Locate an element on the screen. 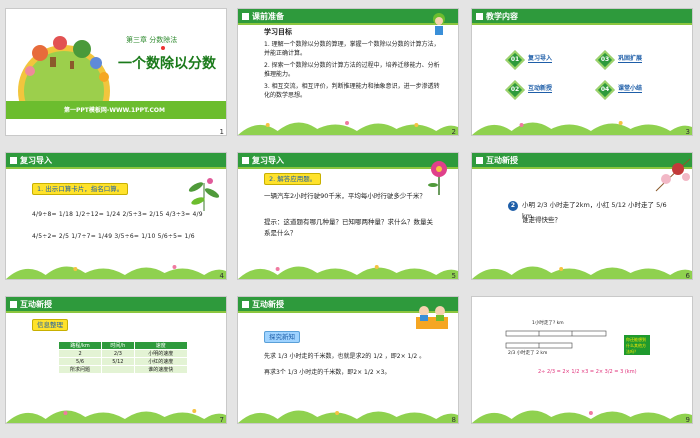 The image size is (700, 438). instruction-pill: 2. 解答应用题。 is located at coordinates (293, 179).